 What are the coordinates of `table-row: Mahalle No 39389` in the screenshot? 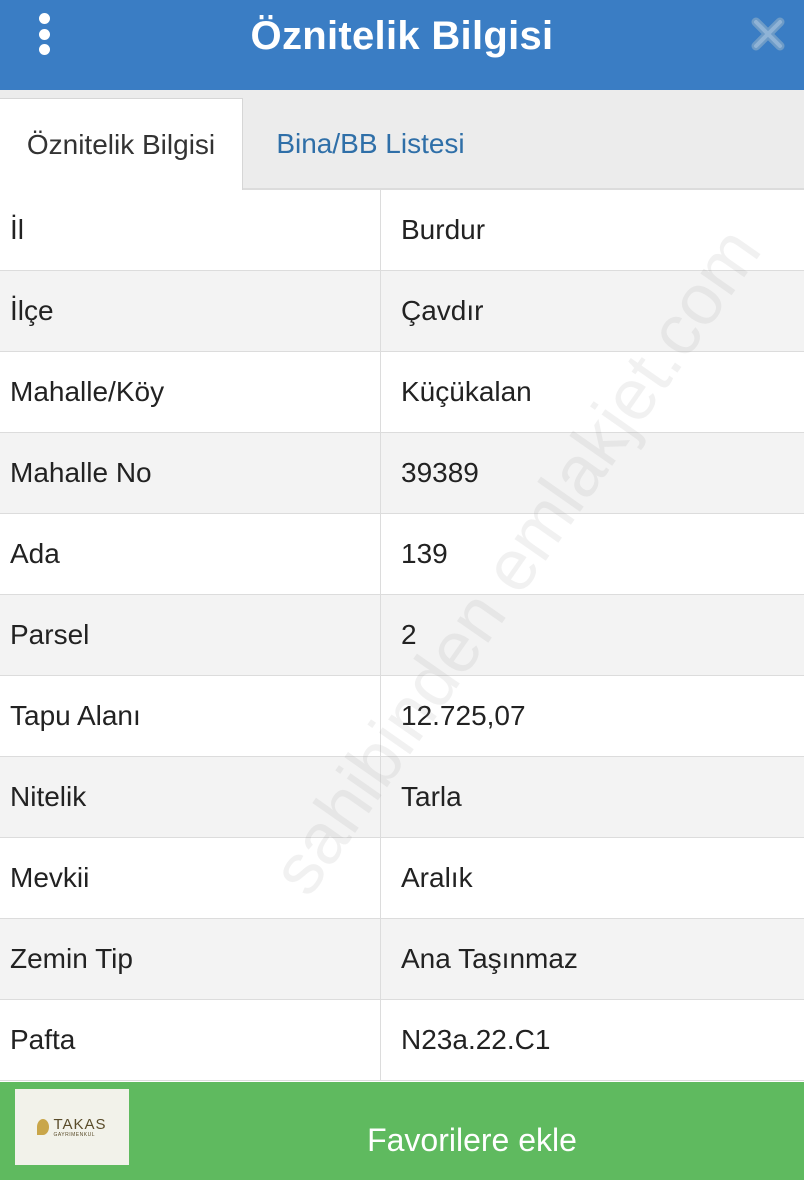 It's located at (402, 473).